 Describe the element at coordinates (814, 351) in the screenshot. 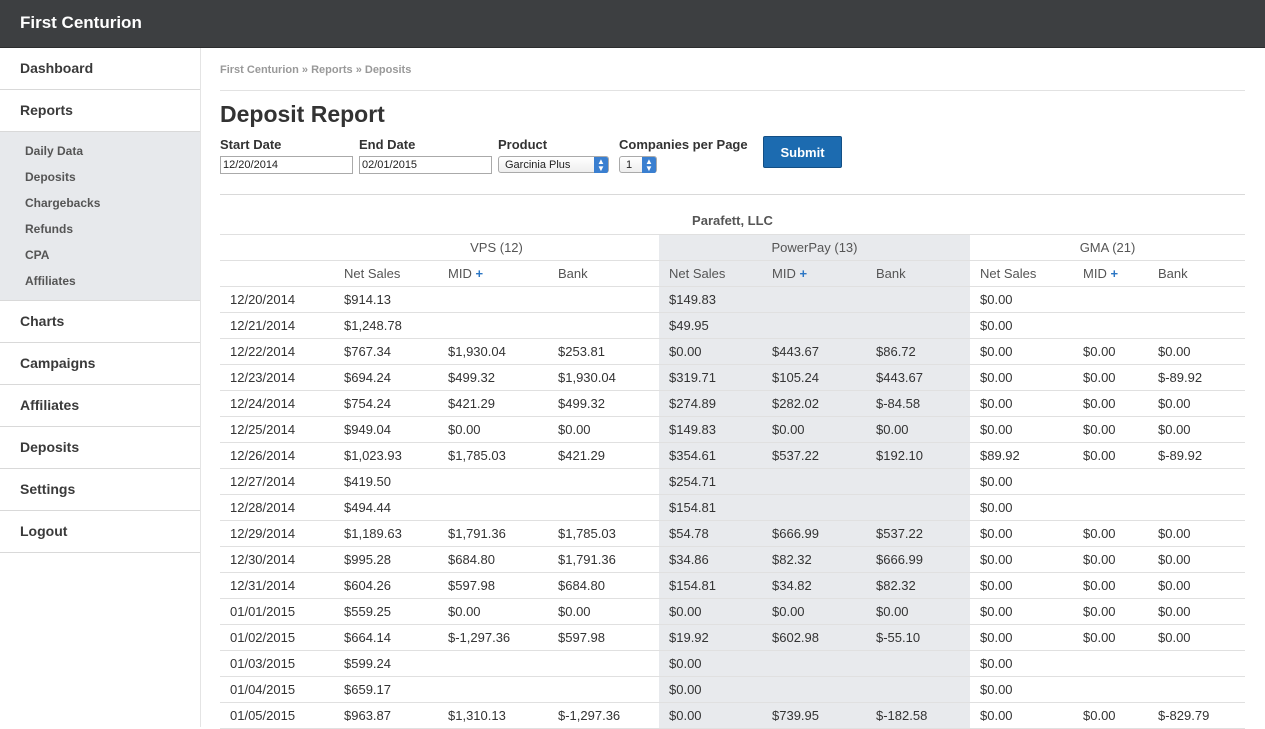

I see `powerpay-mid-cell: $443.67` at that location.